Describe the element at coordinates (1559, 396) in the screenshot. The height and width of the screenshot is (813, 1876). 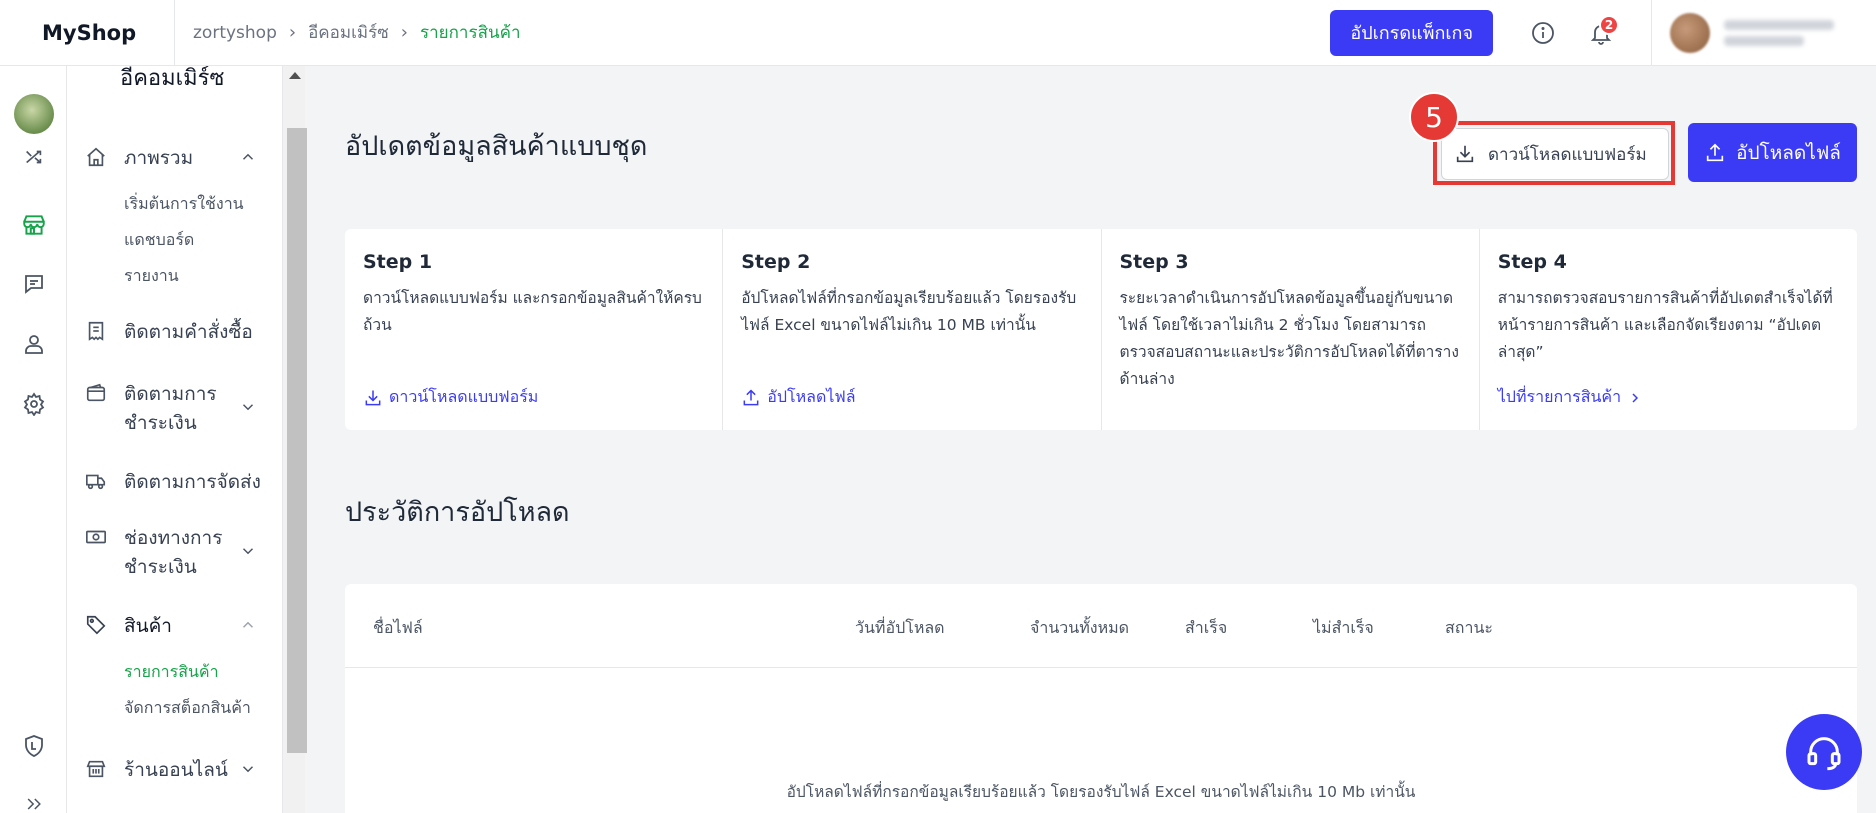
I see `link-label: ไปที่รายการสินค้า` at that location.